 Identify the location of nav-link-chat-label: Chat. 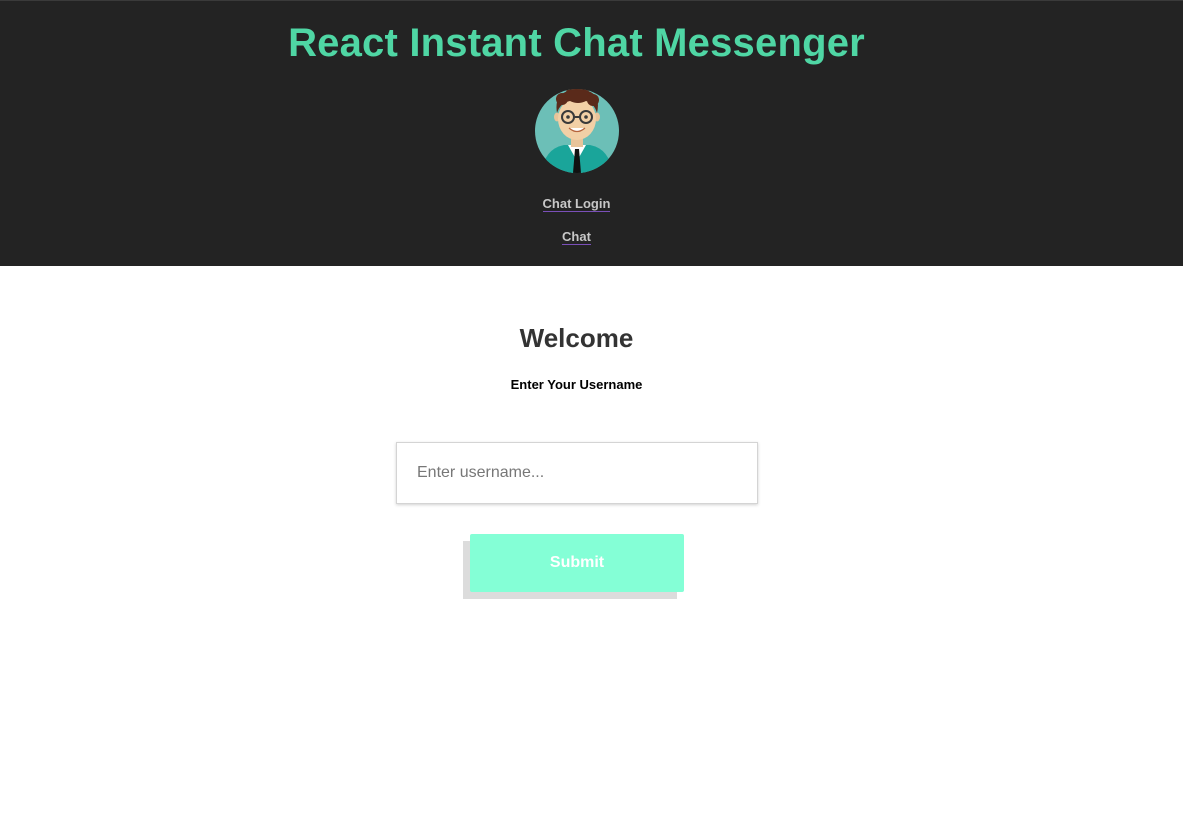
(576, 237).